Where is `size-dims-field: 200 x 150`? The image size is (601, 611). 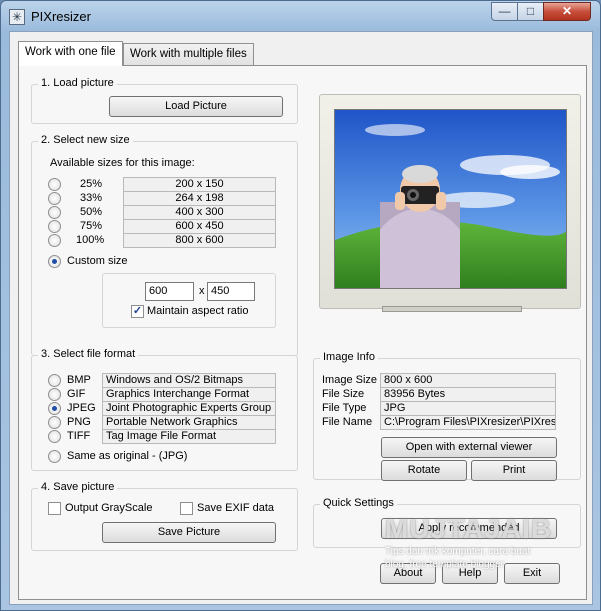
size-dims-field: 200 x 150 is located at coordinates (199, 184).